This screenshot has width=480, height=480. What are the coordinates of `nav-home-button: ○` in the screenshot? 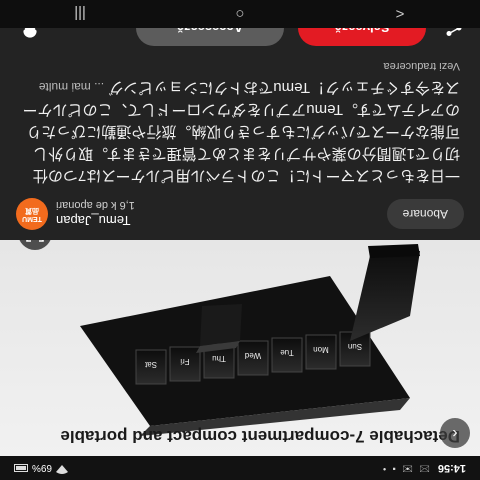 It's located at (240, 14).